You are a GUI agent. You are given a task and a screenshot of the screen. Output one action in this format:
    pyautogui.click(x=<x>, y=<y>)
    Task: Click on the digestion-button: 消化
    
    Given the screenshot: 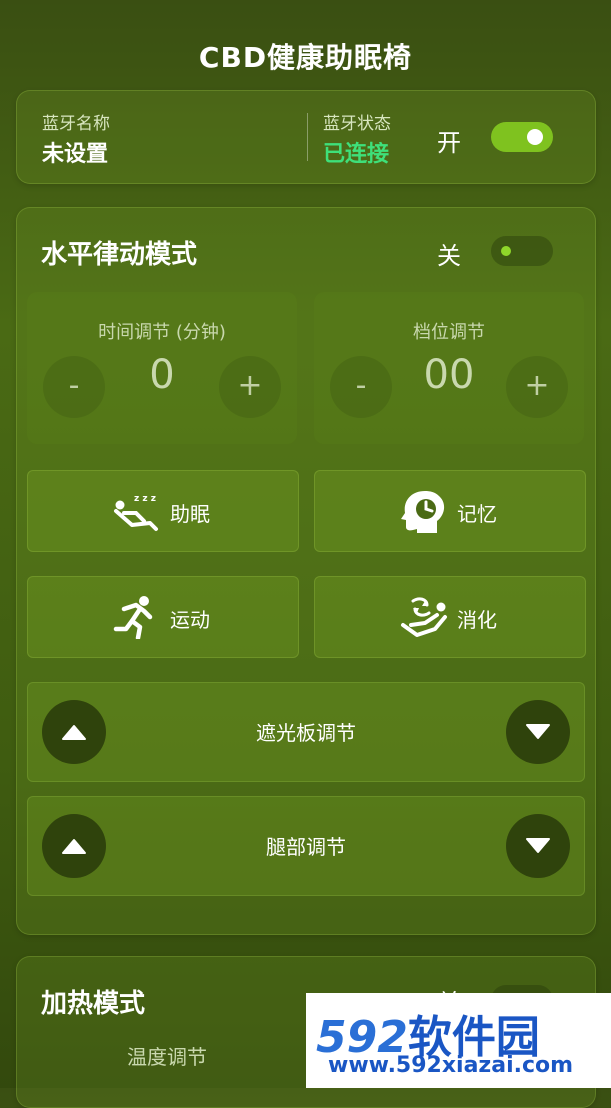 What is the action you would take?
    pyautogui.click(x=450, y=617)
    